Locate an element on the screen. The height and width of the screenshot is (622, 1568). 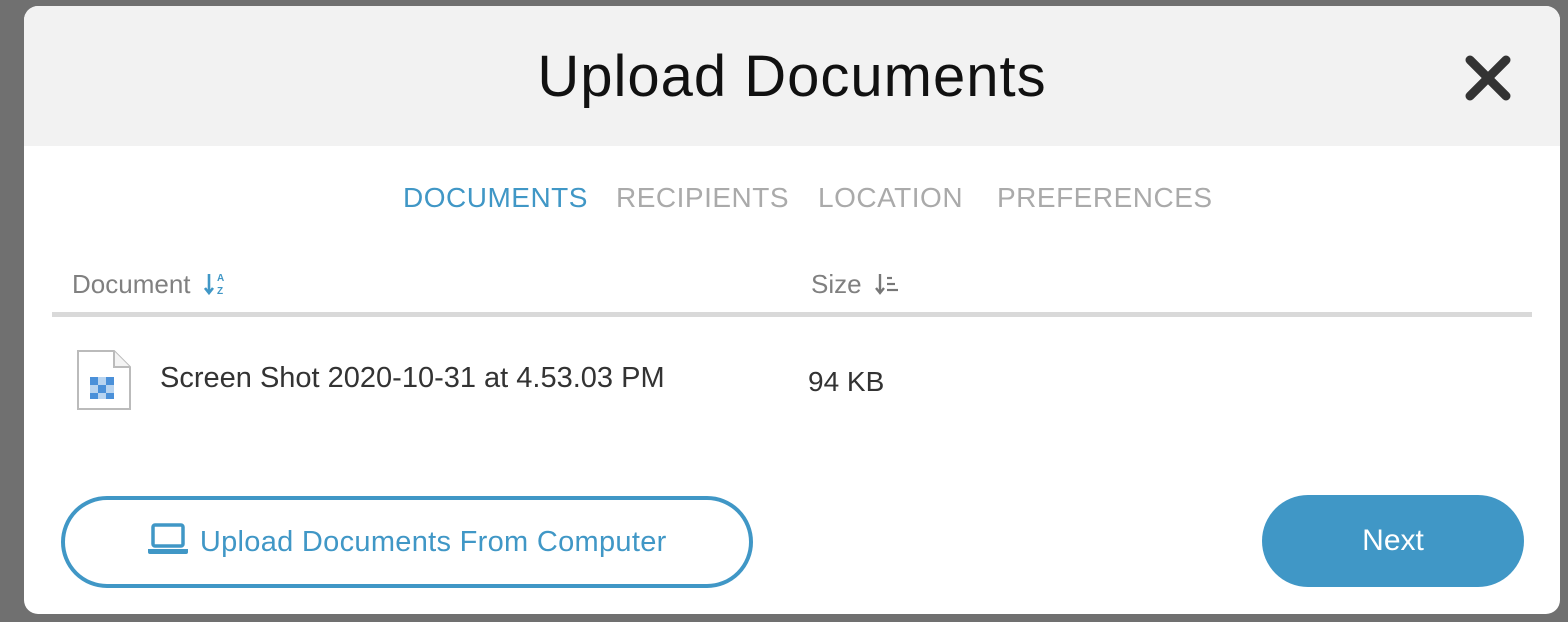
upload-from-computer-button: Upload Documents From Computer is located at coordinates (407, 542).